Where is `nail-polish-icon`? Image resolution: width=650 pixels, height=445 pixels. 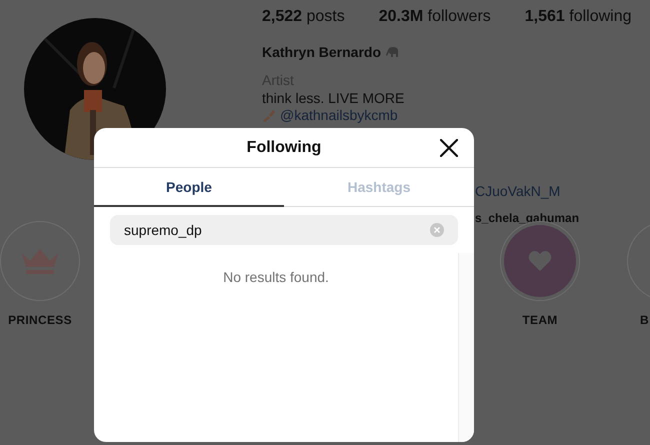 nail-polish-icon is located at coordinates (269, 115).